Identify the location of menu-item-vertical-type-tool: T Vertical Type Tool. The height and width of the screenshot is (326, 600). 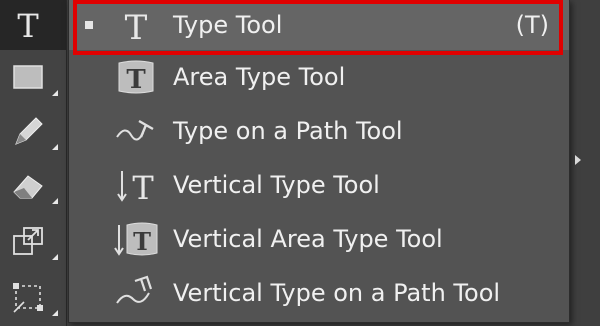
(319, 185).